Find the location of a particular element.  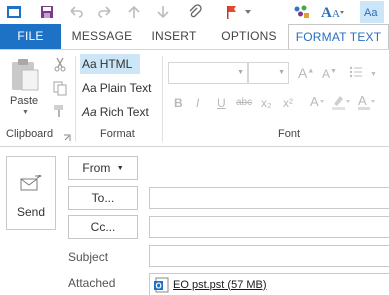

dialog-launcher-icon is located at coordinates (67, 138).